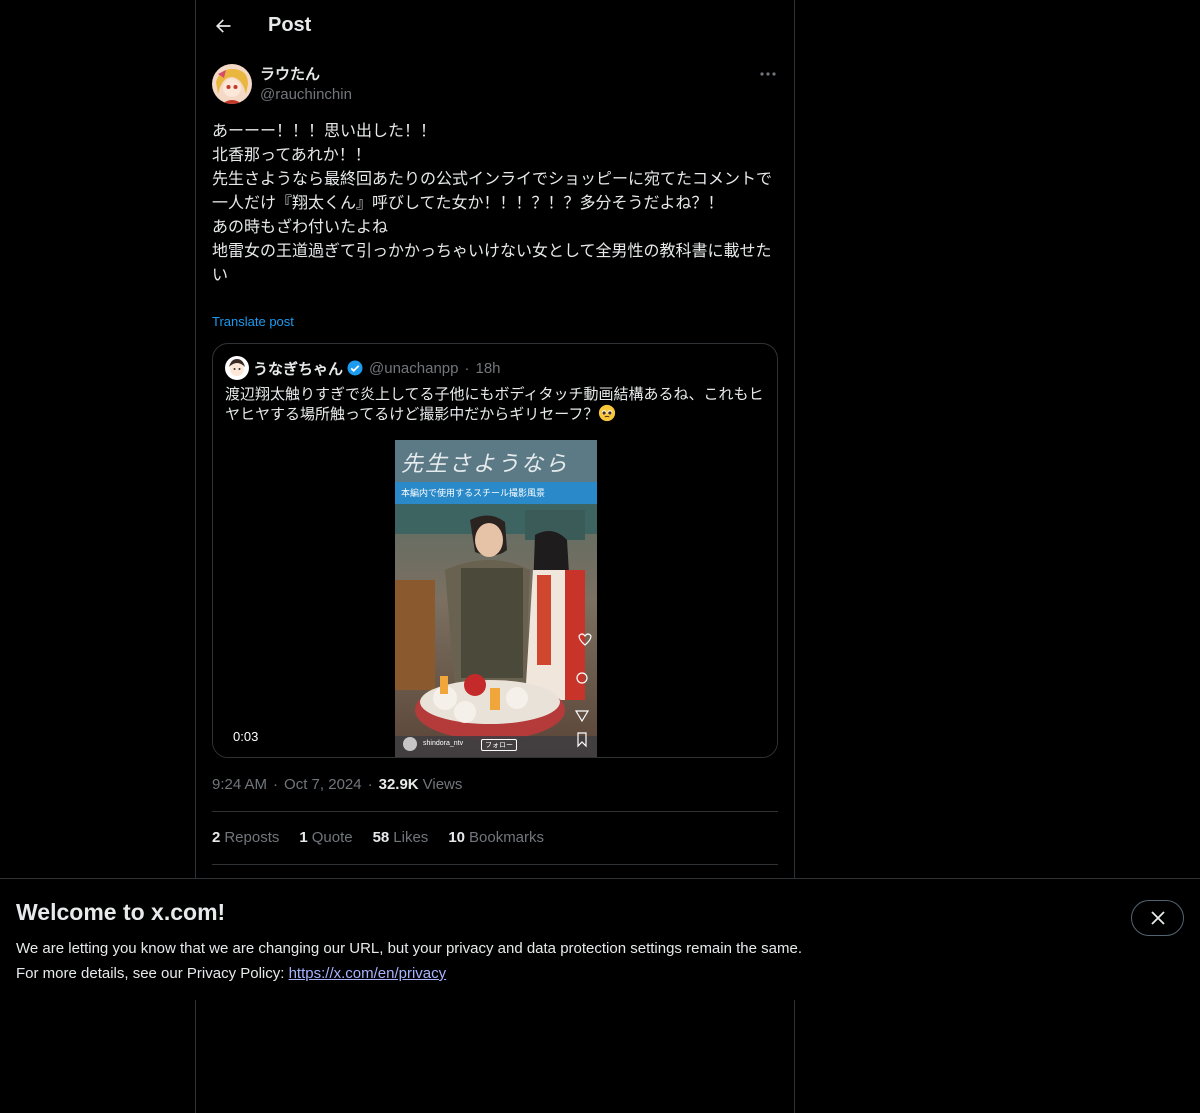  I want to click on video-caption-title: 先生さようなら, so click(485, 464).